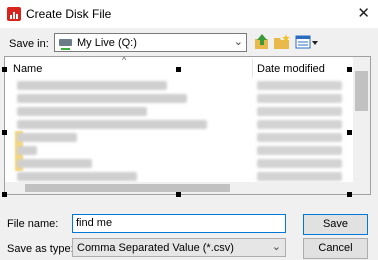  Describe the element at coordinates (291, 69) in the screenshot. I see `column-header-date: Date modified` at that location.